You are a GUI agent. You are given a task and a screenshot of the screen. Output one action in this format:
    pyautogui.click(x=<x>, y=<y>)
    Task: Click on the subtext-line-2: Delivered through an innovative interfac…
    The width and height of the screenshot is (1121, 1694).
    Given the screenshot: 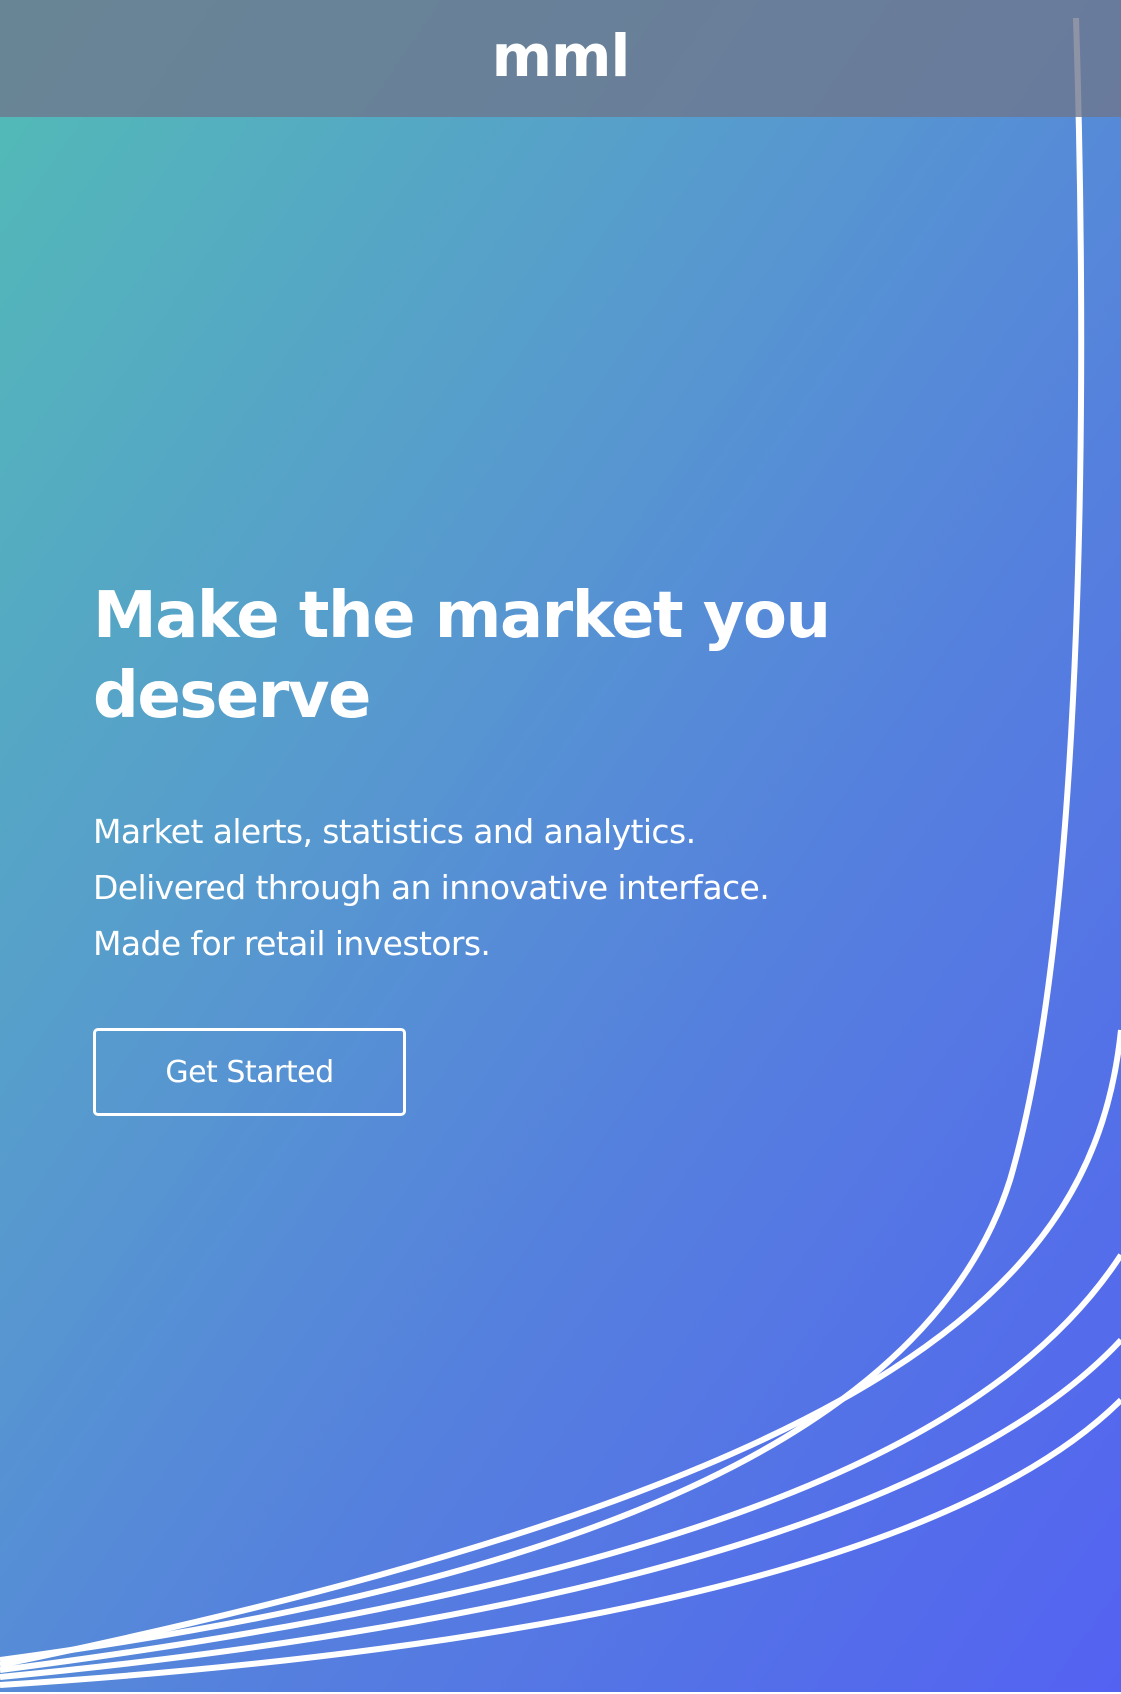 What is the action you would take?
    pyautogui.click(x=431, y=887)
    